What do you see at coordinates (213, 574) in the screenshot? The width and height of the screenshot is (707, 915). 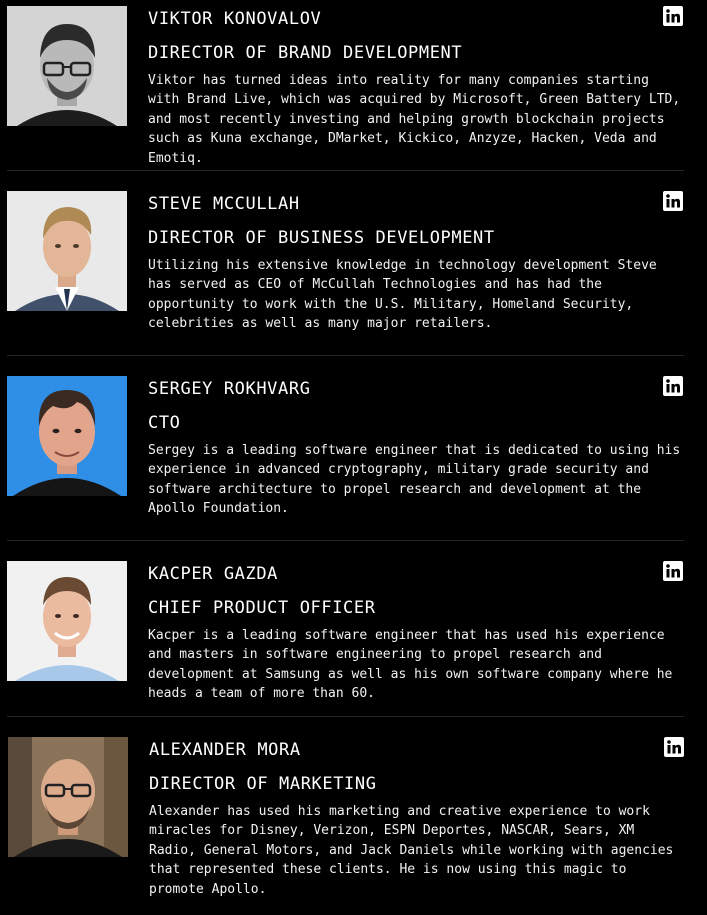 I see `member-name: KACPER GAZDA` at bounding box center [213, 574].